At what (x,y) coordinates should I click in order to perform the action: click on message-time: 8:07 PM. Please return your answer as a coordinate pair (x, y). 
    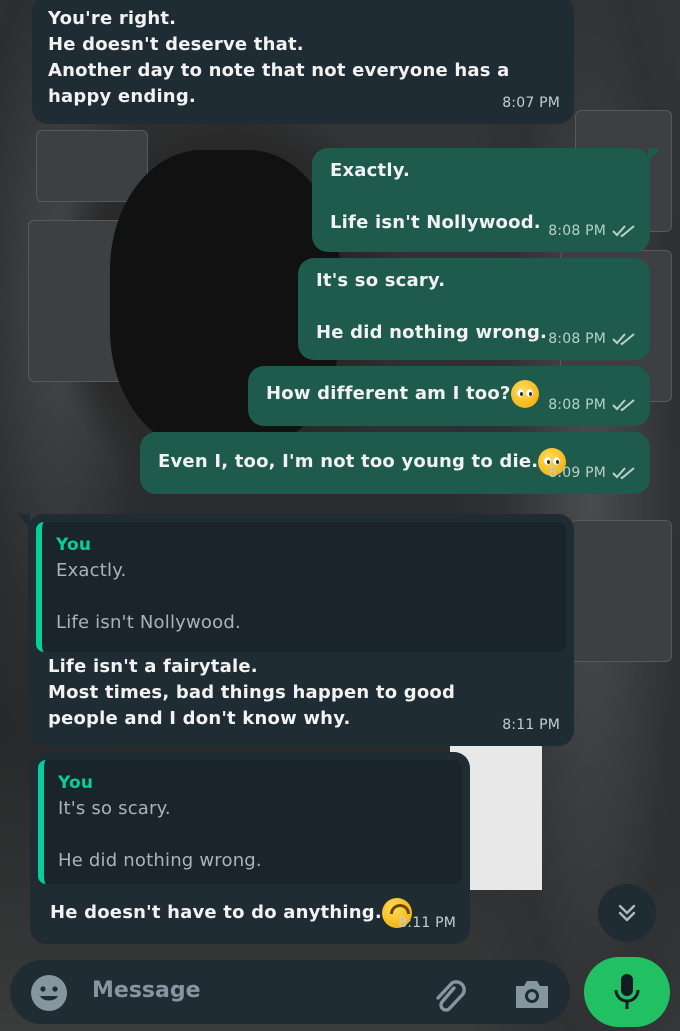
    Looking at the image, I should click on (531, 103).